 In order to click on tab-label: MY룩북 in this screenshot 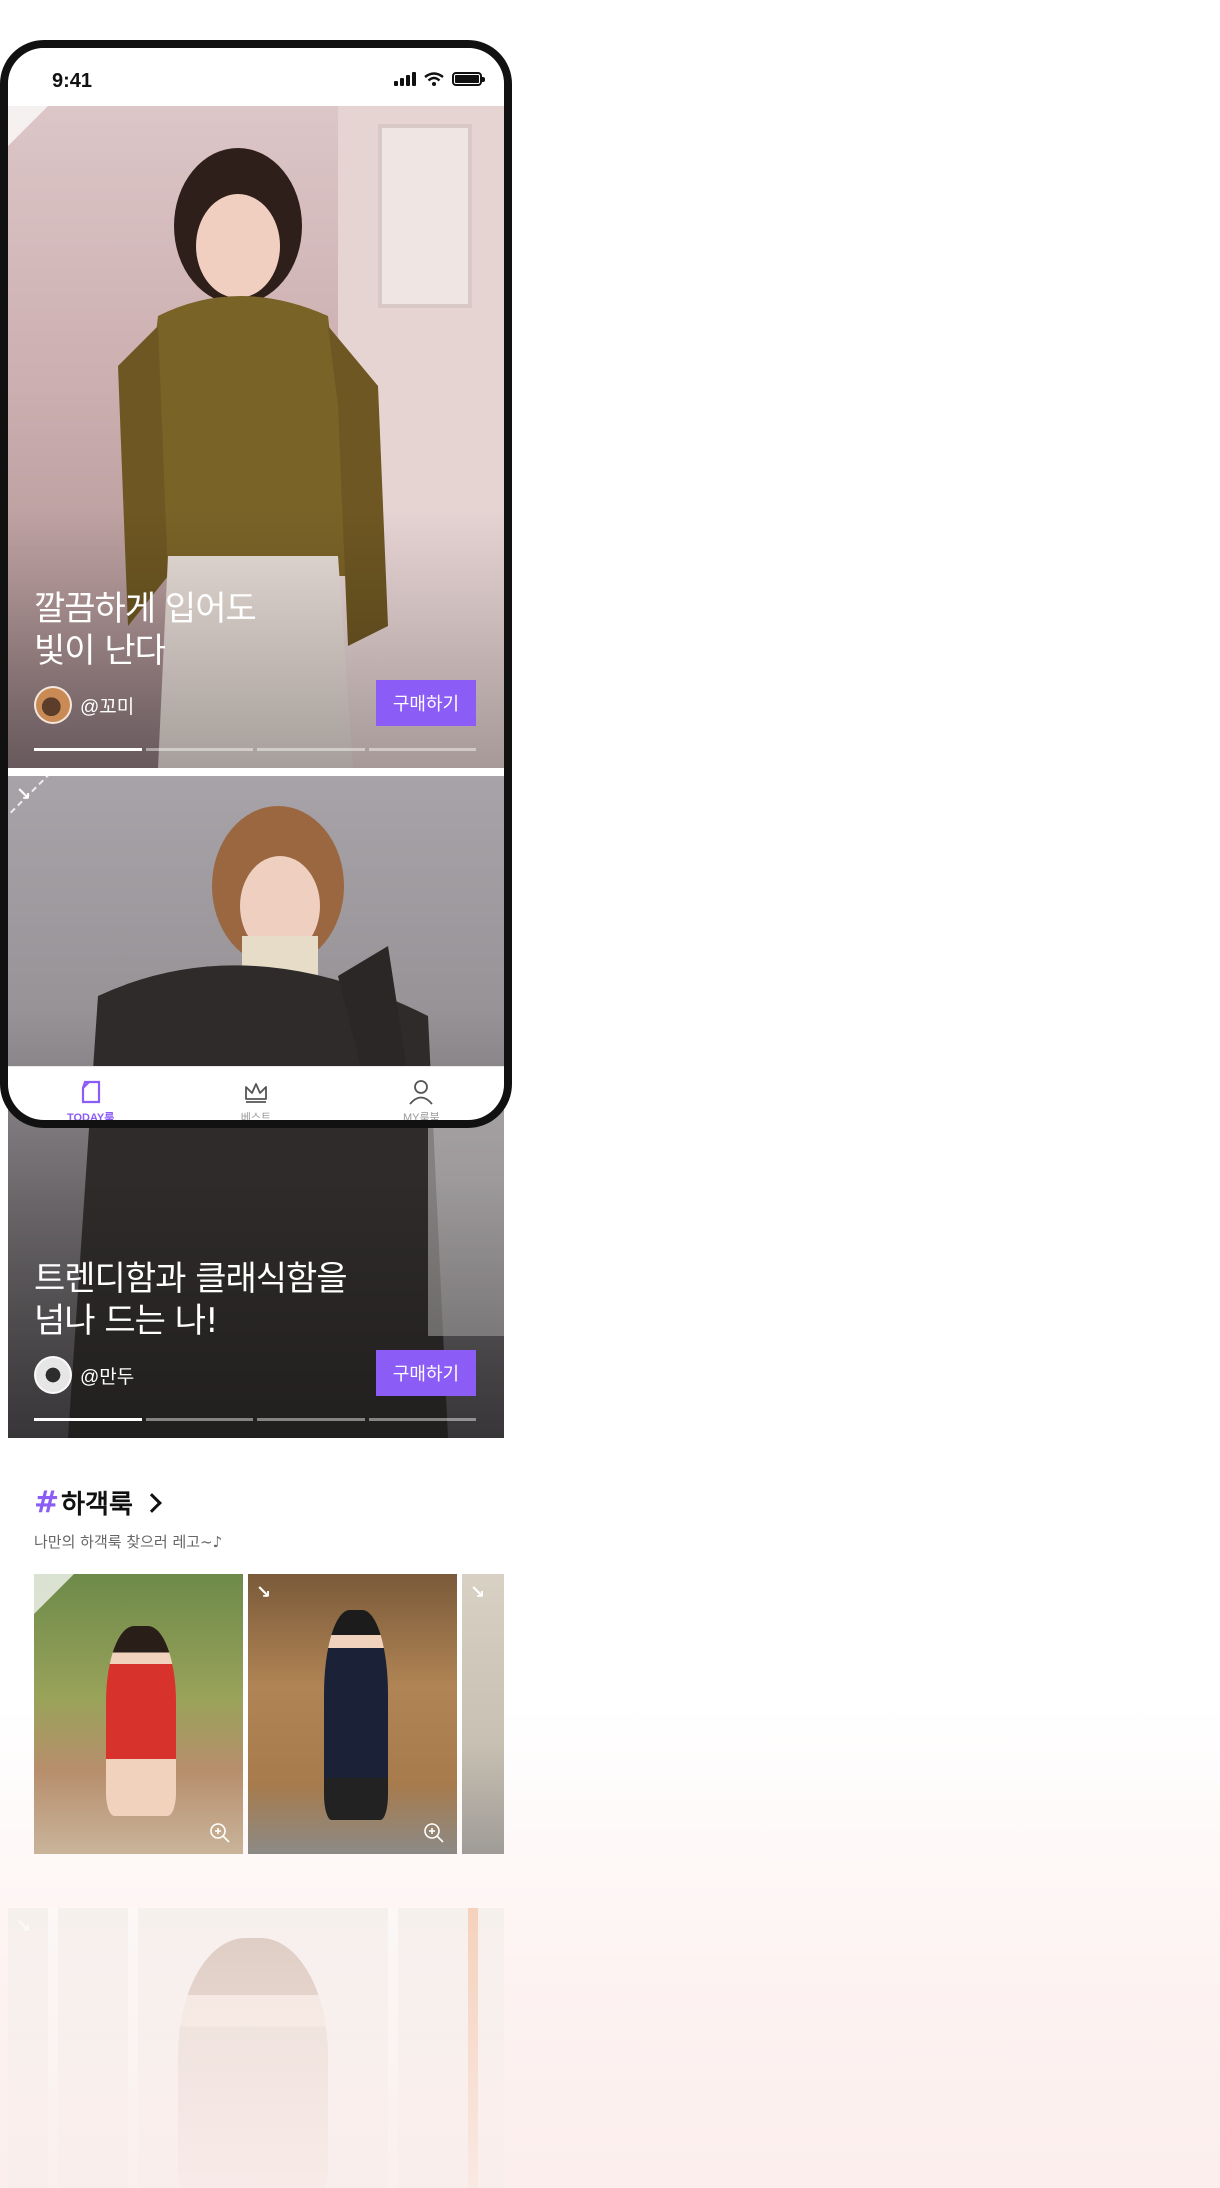, I will do `click(421, 1118)`.